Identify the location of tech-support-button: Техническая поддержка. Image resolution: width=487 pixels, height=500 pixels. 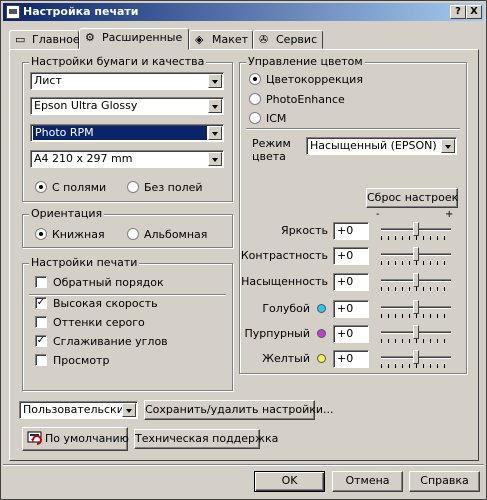
(206, 439).